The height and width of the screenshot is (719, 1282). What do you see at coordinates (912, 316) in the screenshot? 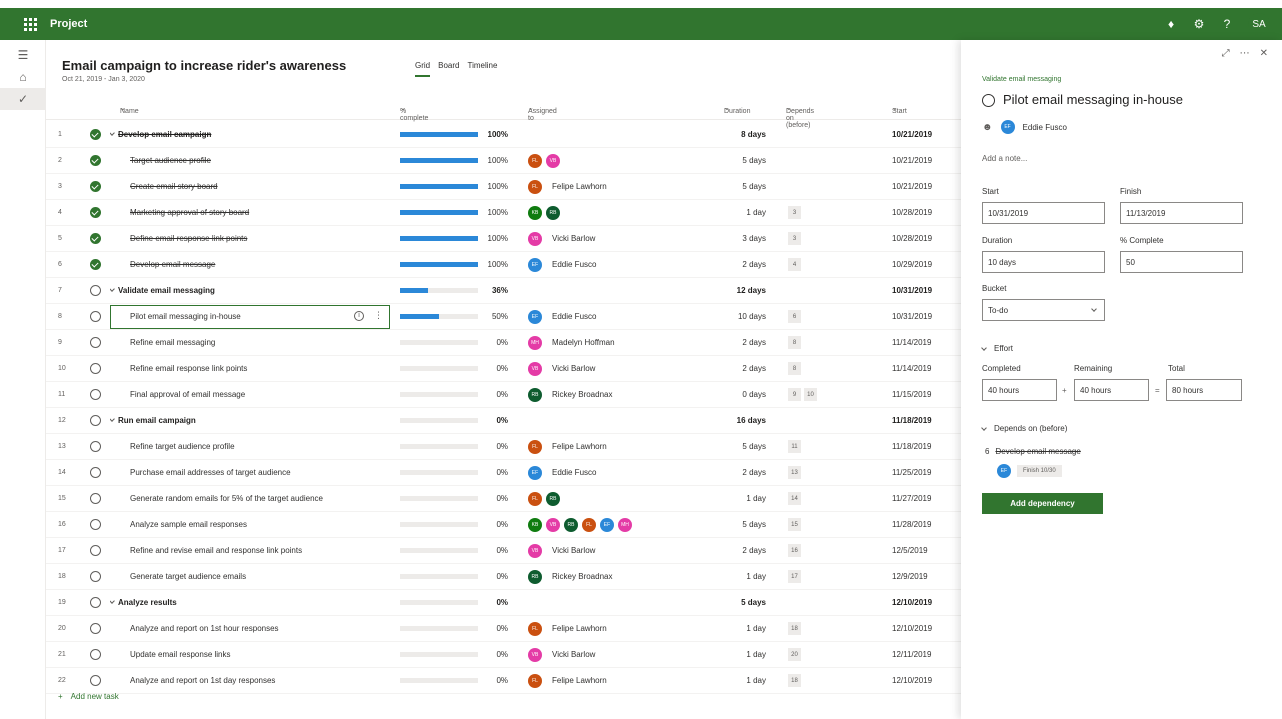
I see `start-date: 10/31/2019` at bounding box center [912, 316].